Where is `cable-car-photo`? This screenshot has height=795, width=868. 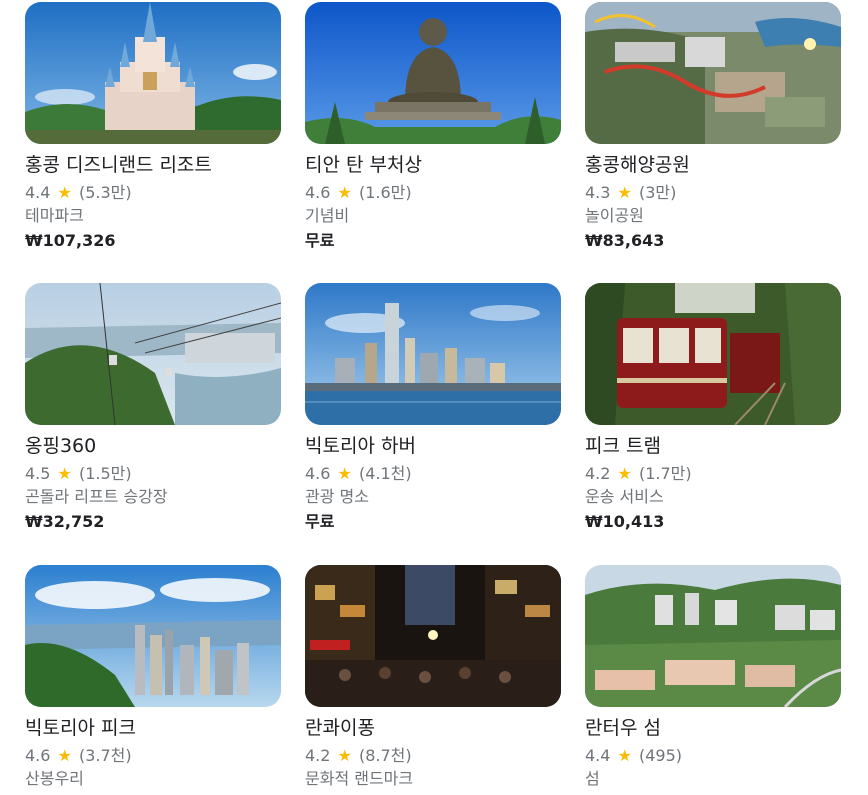
cable-car-photo is located at coordinates (153, 354).